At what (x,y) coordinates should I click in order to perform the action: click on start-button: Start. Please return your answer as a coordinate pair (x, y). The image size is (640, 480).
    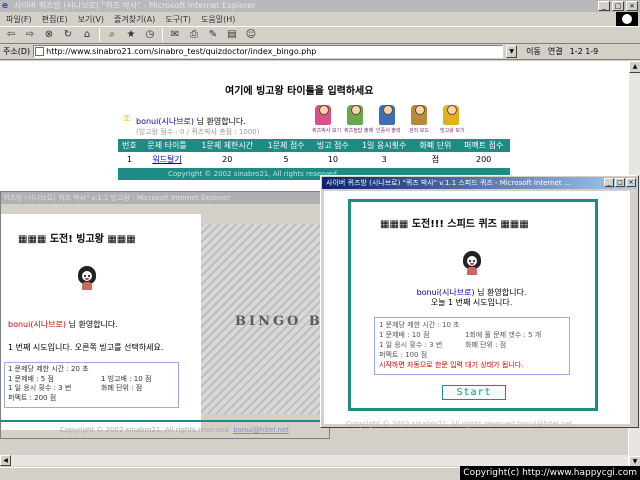
    Looking at the image, I should click on (474, 392).